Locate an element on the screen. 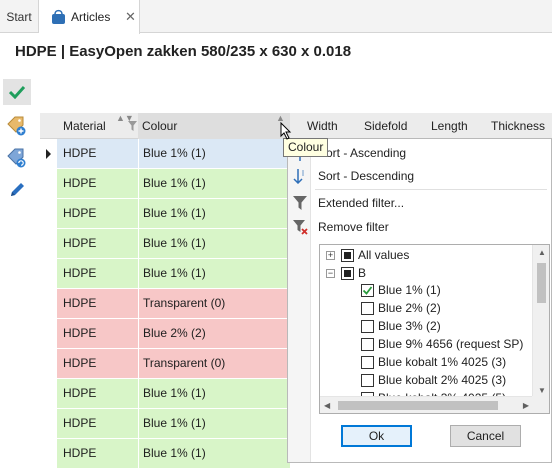  tree-label: Blue 9% 4656 (request SP) is located at coordinates (451, 344).